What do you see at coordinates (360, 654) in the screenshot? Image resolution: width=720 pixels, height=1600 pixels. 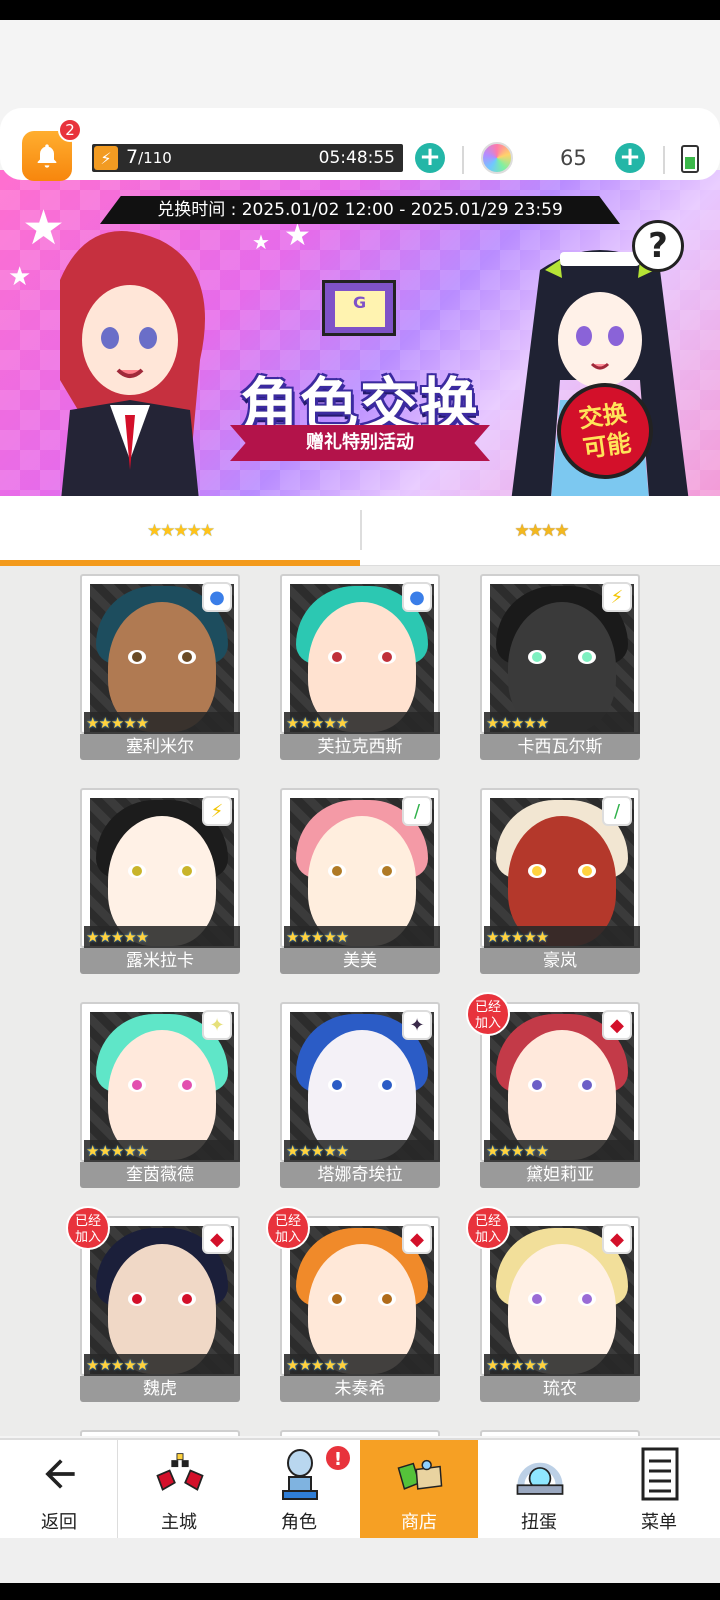 I see `card-frame: ● ★★★★★` at bounding box center [360, 654].